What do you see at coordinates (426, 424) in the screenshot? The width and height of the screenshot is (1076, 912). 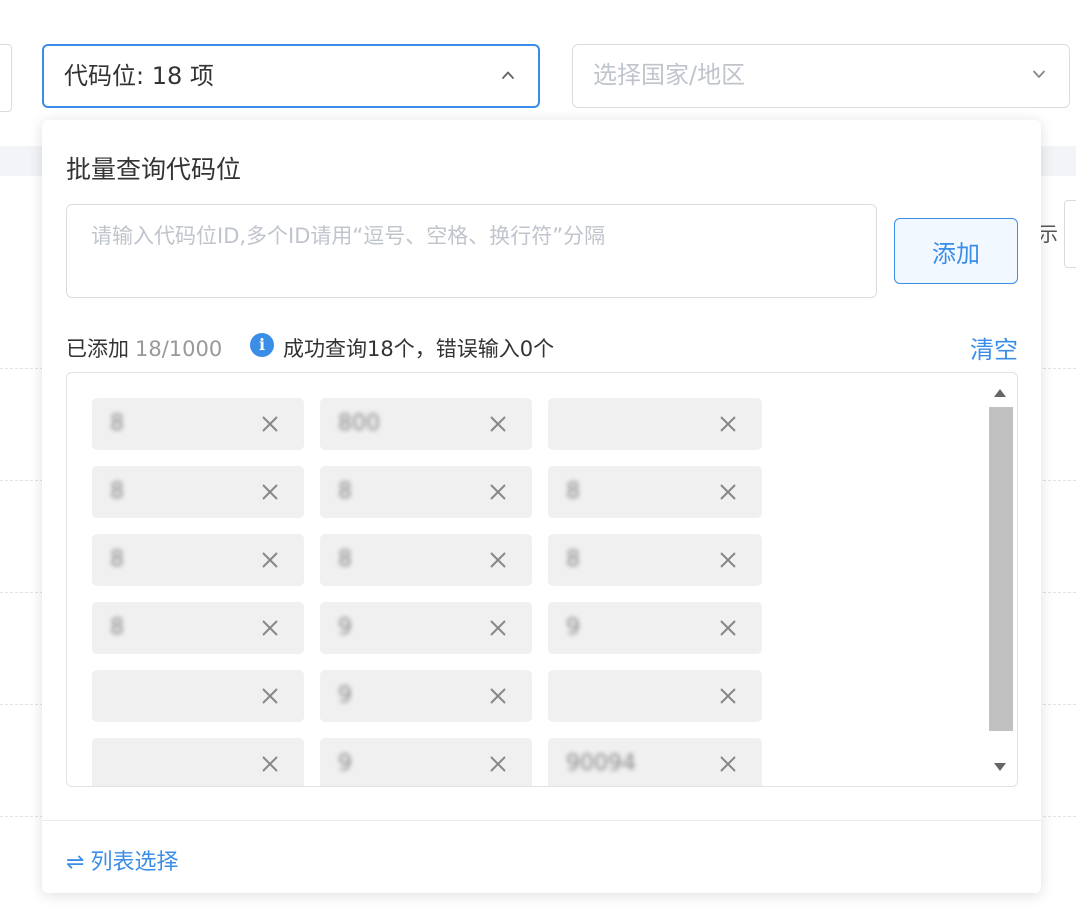 I see `selected-id-tag: 800` at bounding box center [426, 424].